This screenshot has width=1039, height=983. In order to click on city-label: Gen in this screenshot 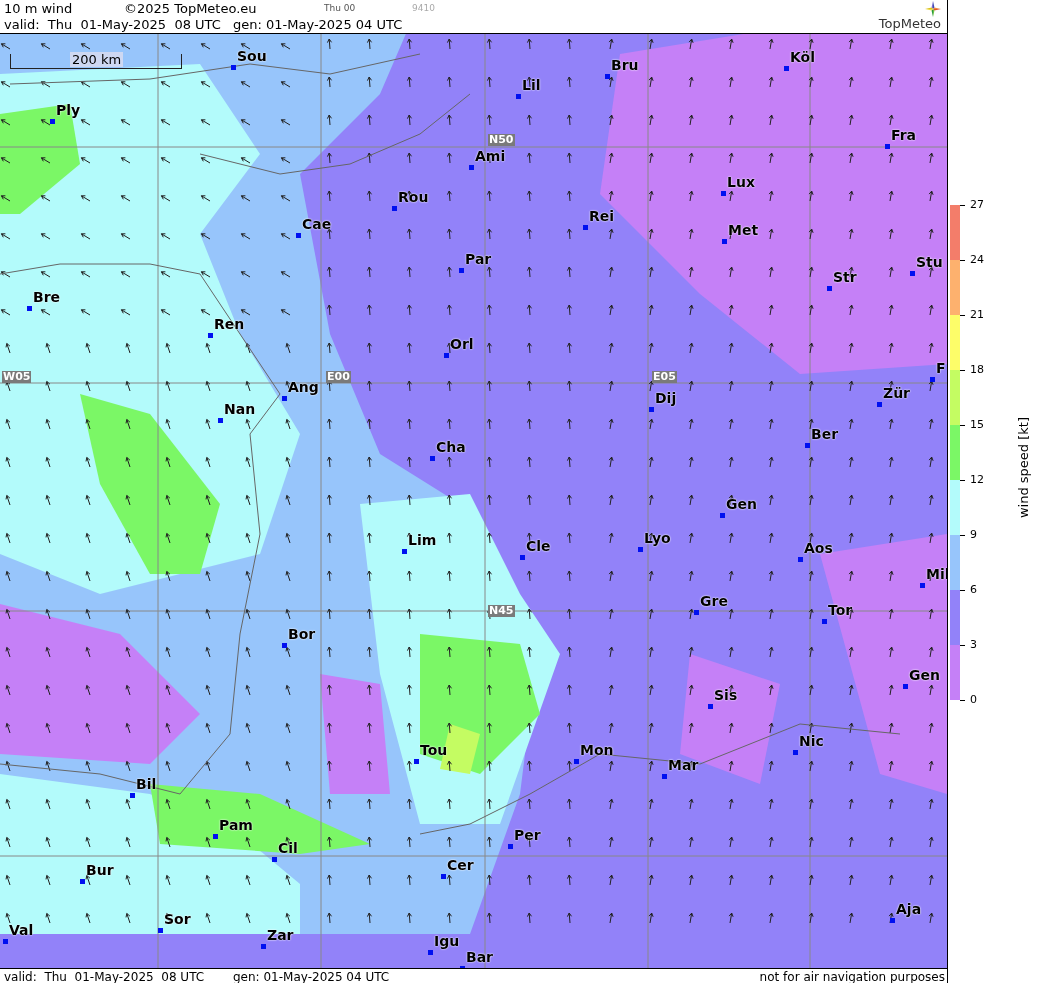, I will do `click(924, 675)`.